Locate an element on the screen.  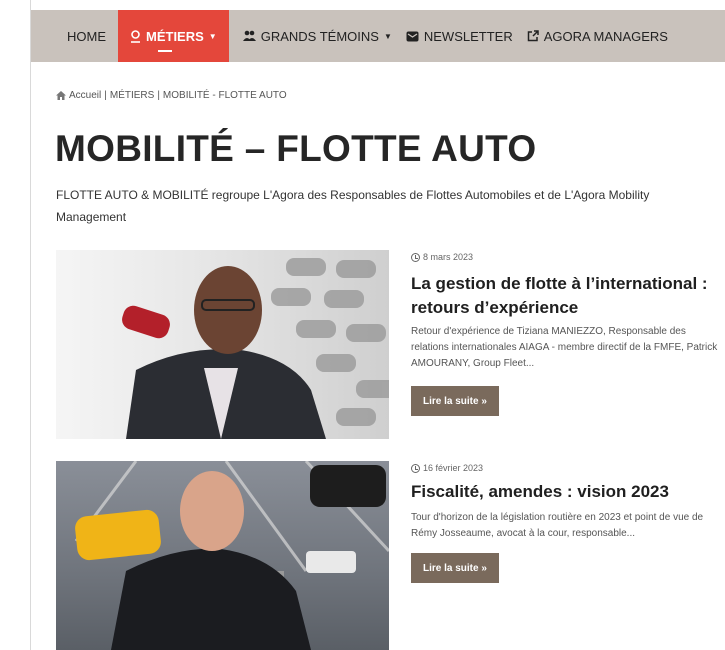
nav-newsletter: NEWSLETTER is located at coordinates (459, 36).